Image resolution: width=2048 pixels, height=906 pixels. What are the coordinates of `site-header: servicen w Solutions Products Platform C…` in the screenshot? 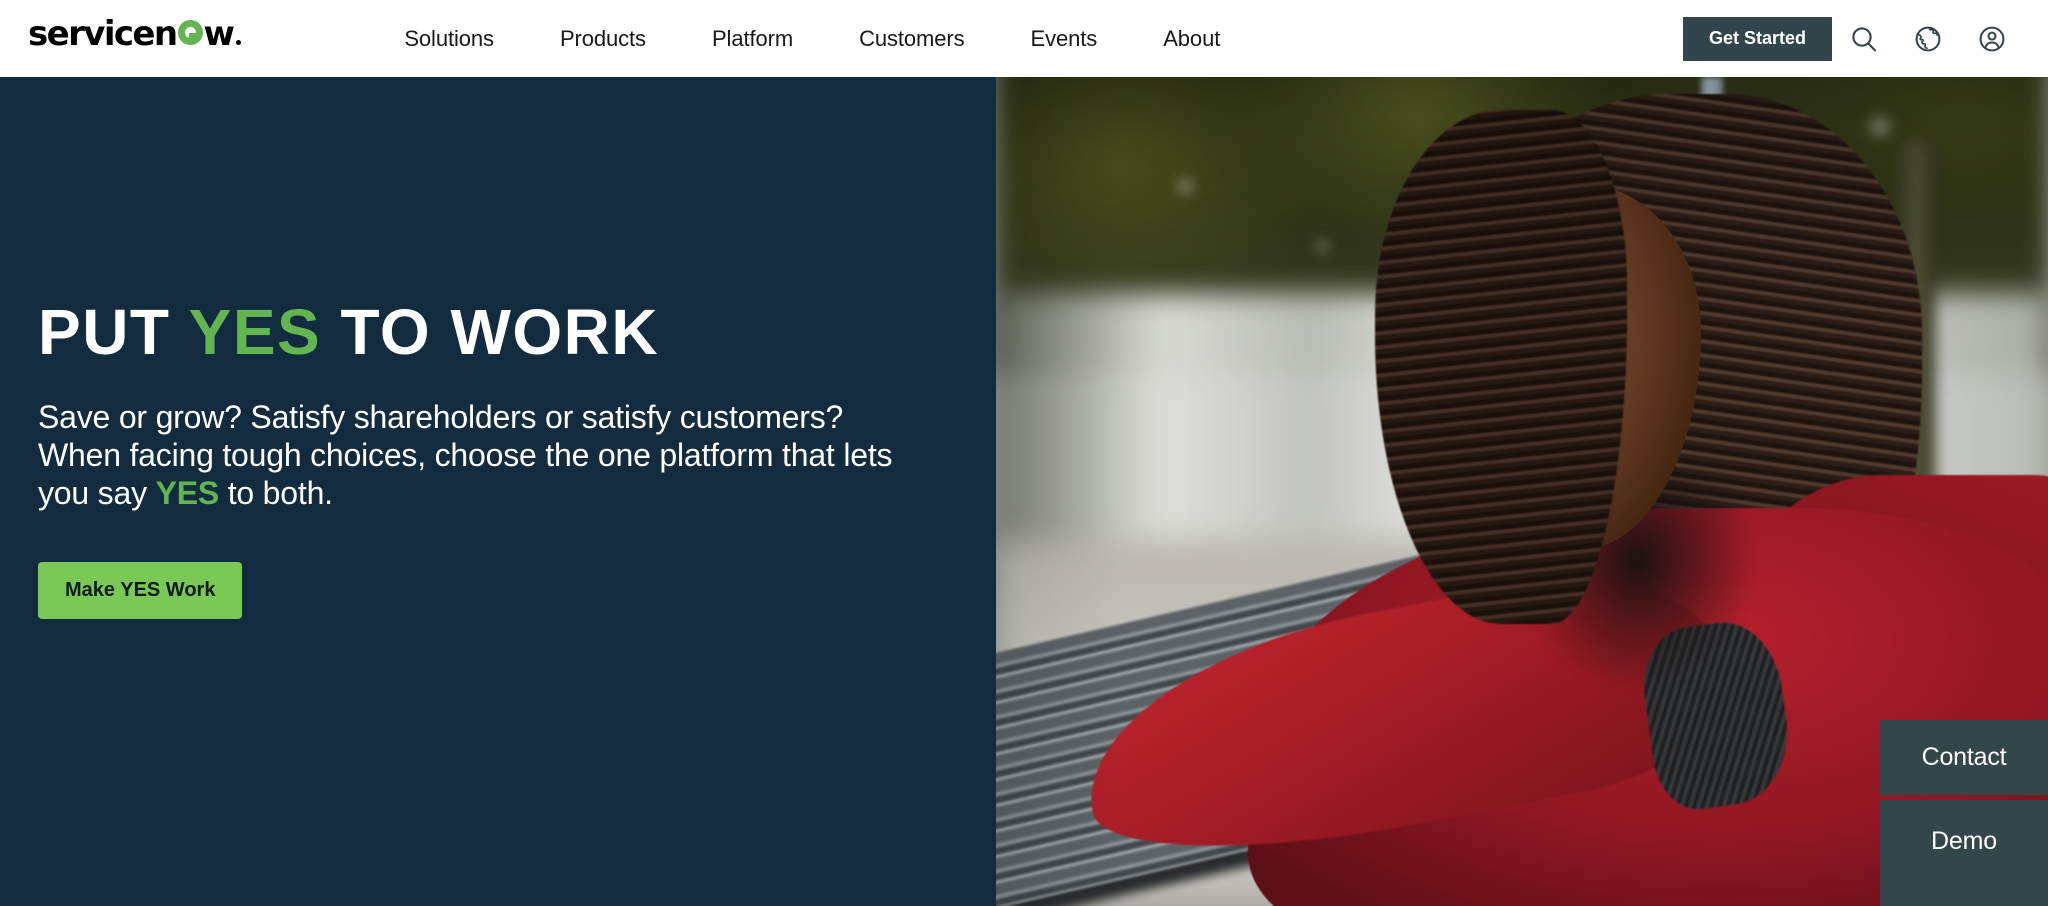 It's located at (1024, 38).